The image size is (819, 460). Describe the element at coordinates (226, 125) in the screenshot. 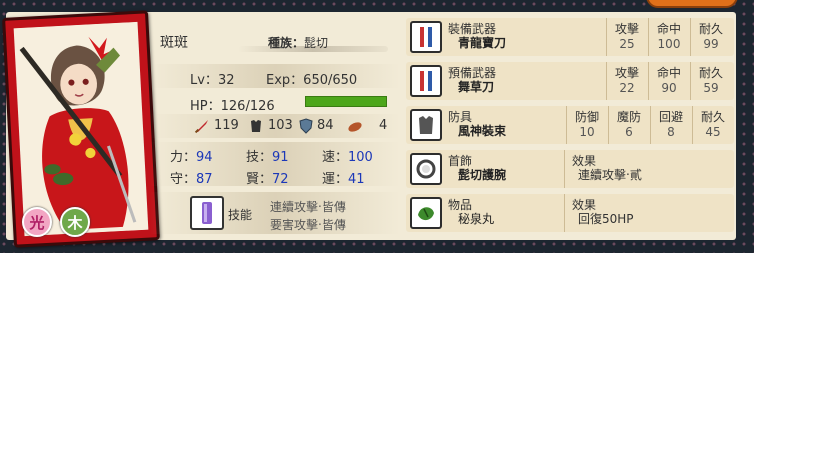

I see `attack-value: 119` at that location.